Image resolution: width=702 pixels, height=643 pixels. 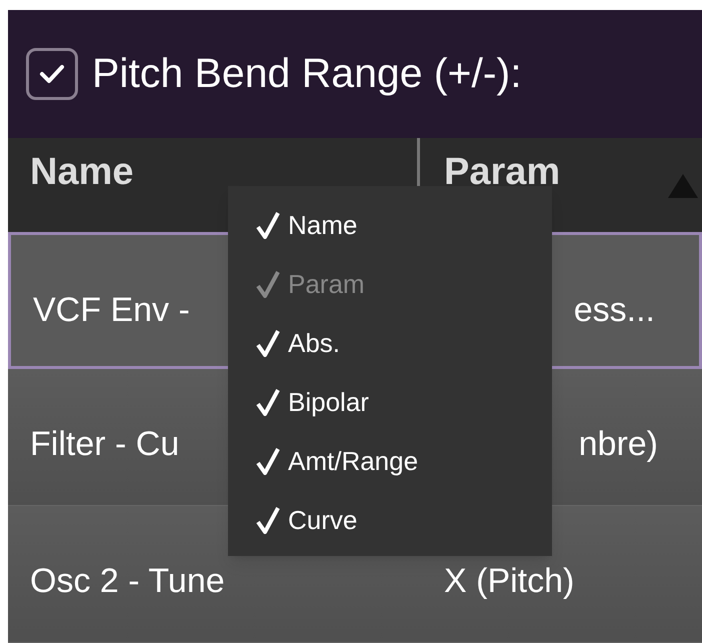 I want to click on table-cell: nbre), so click(x=618, y=444).